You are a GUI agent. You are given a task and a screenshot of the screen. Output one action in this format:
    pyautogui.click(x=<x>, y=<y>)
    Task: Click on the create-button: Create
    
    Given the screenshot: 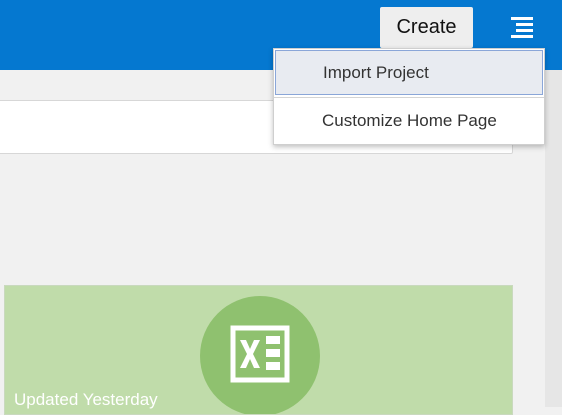 What is the action you would take?
    pyautogui.click(x=426, y=27)
    